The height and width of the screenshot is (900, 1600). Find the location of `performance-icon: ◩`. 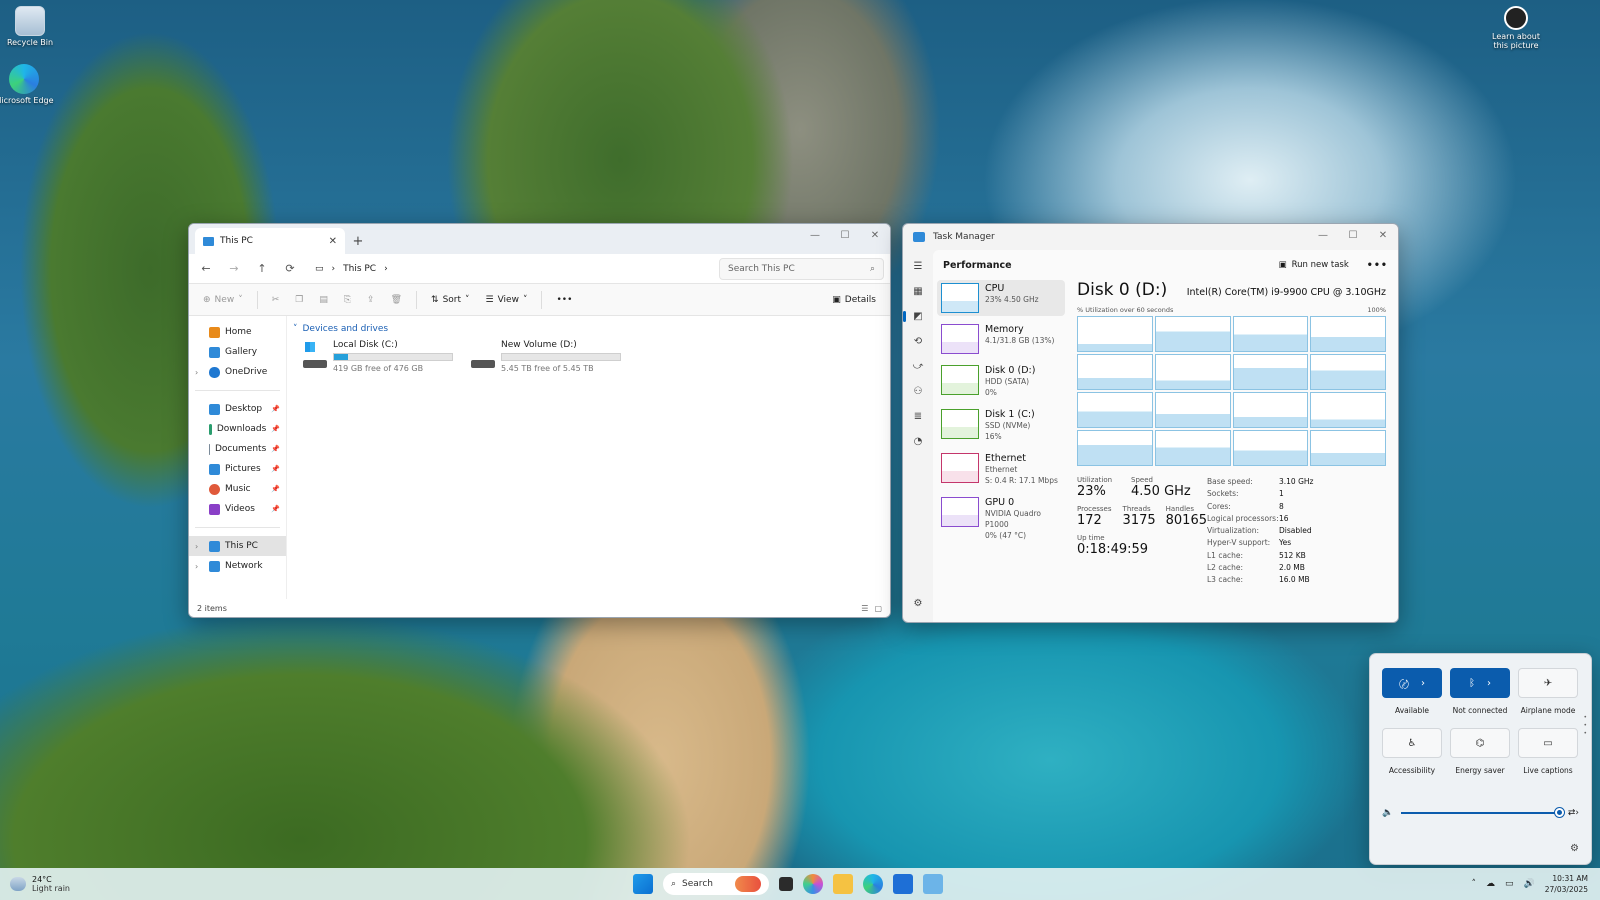

performance-icon: ◩ is located at coordinates (916, 316).